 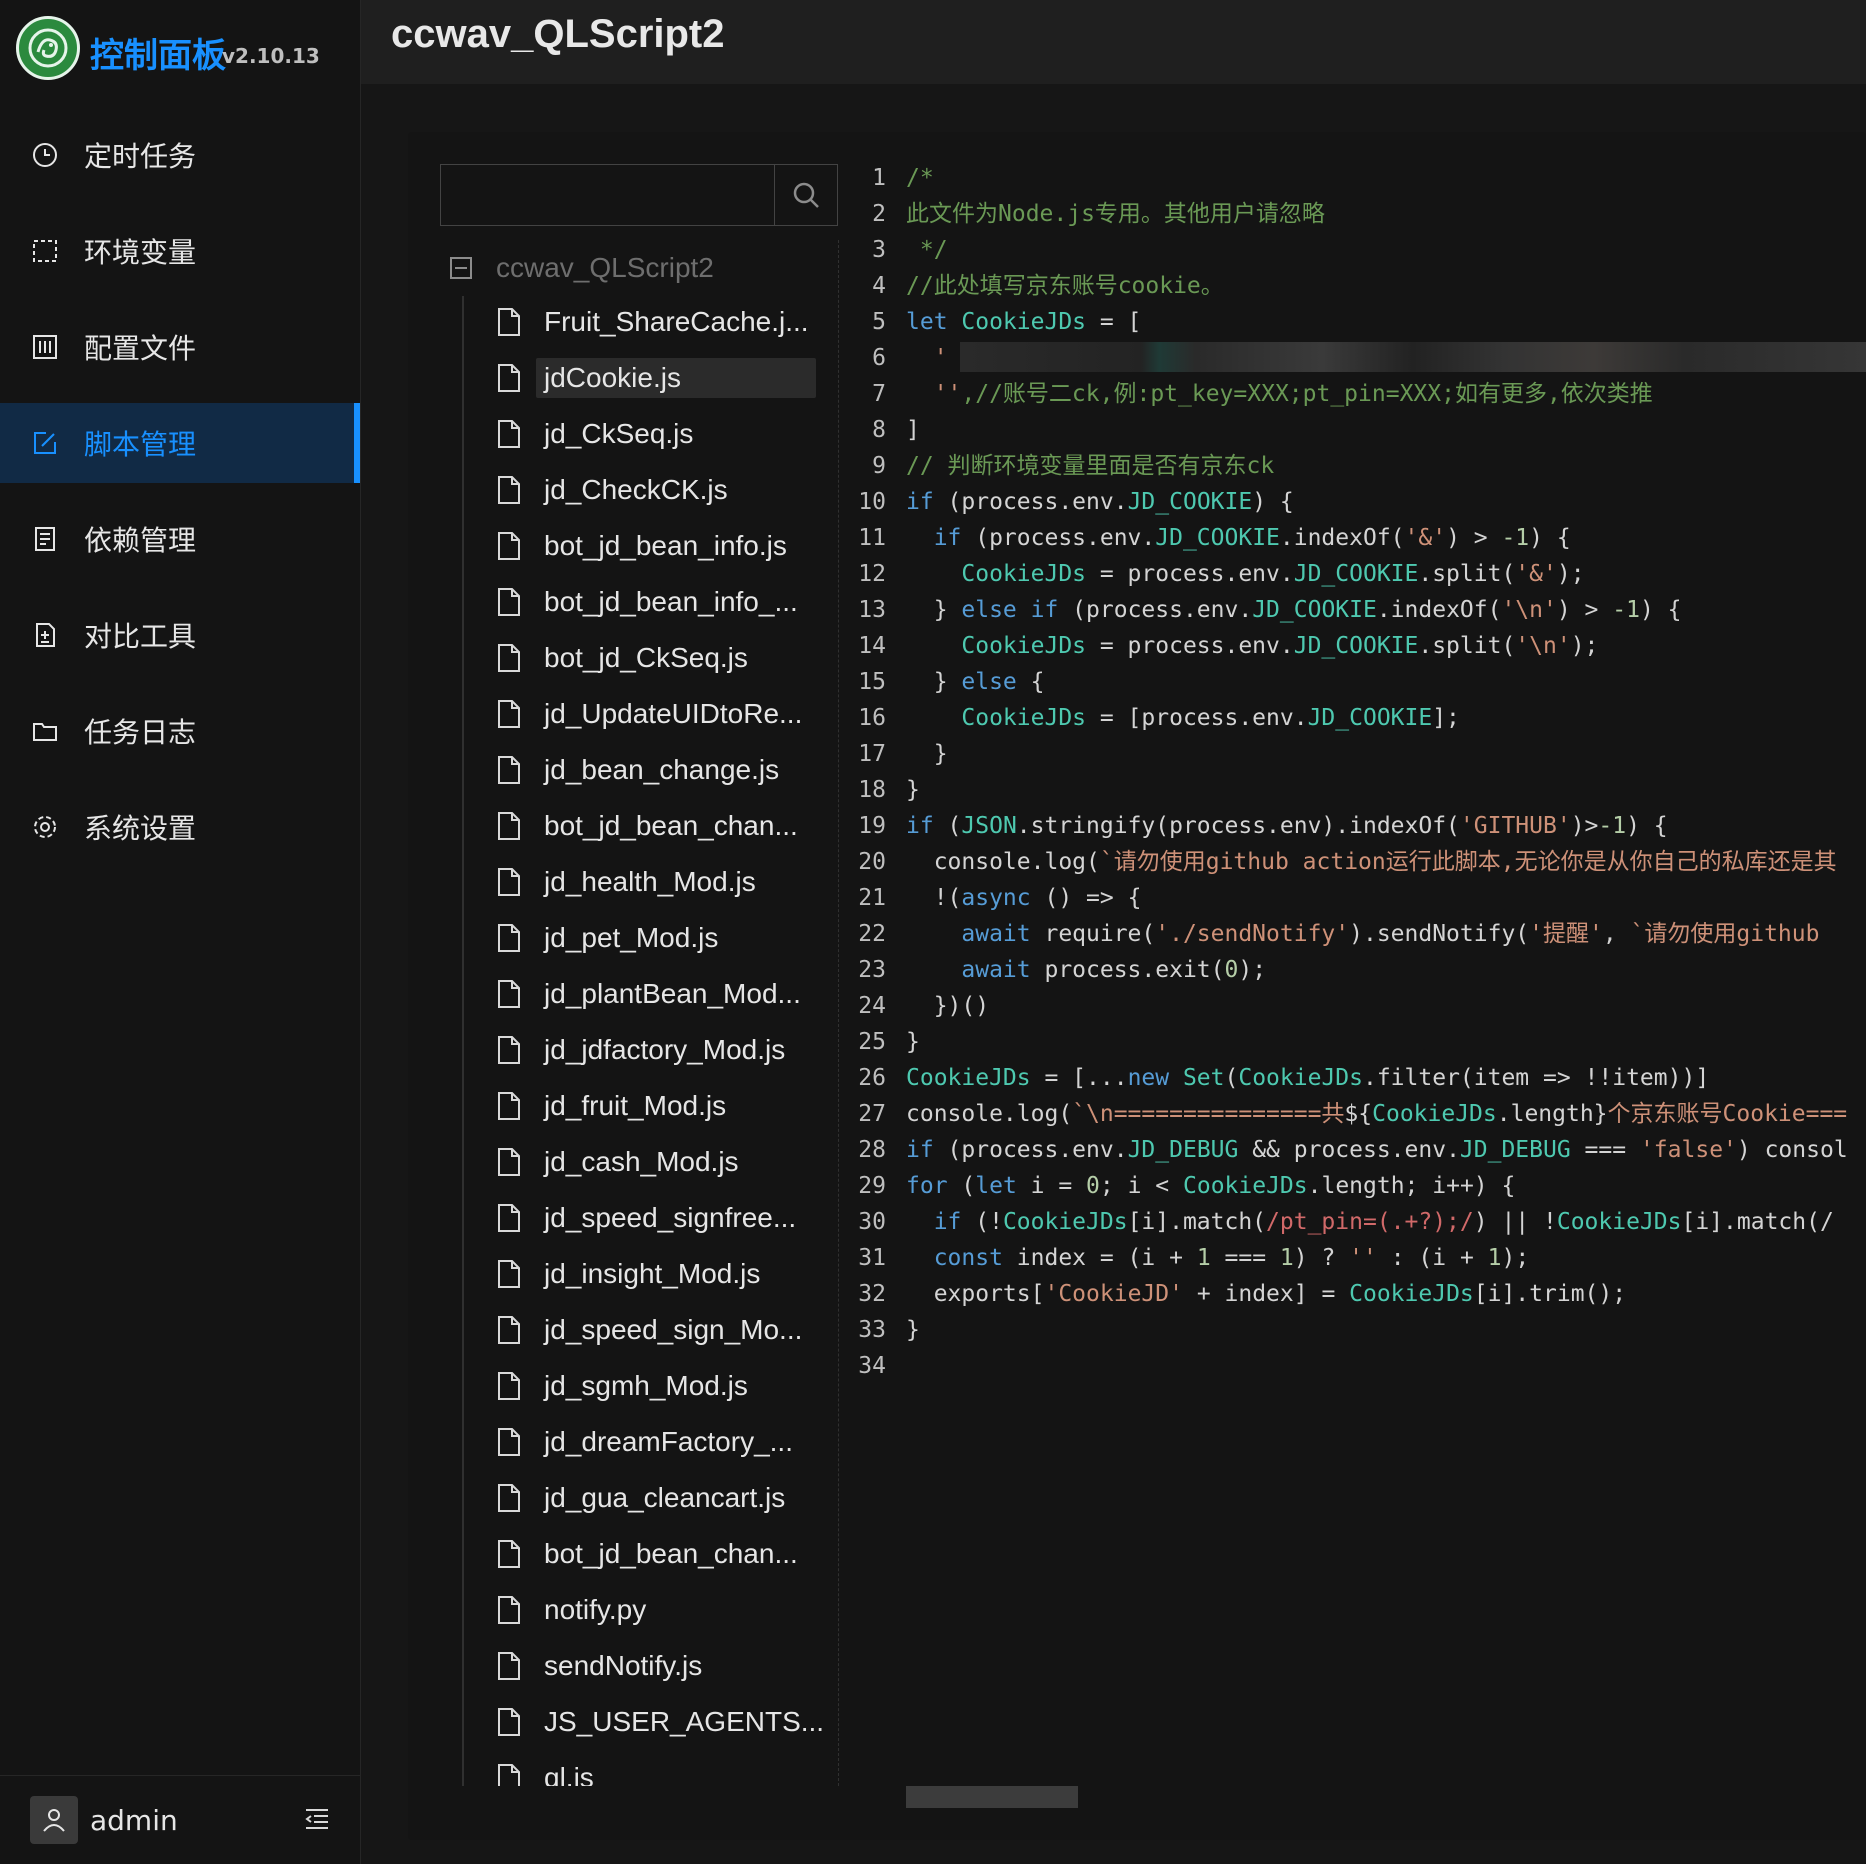 I want to click on horizontal-scrollbar, so click(x=992, y=1797).